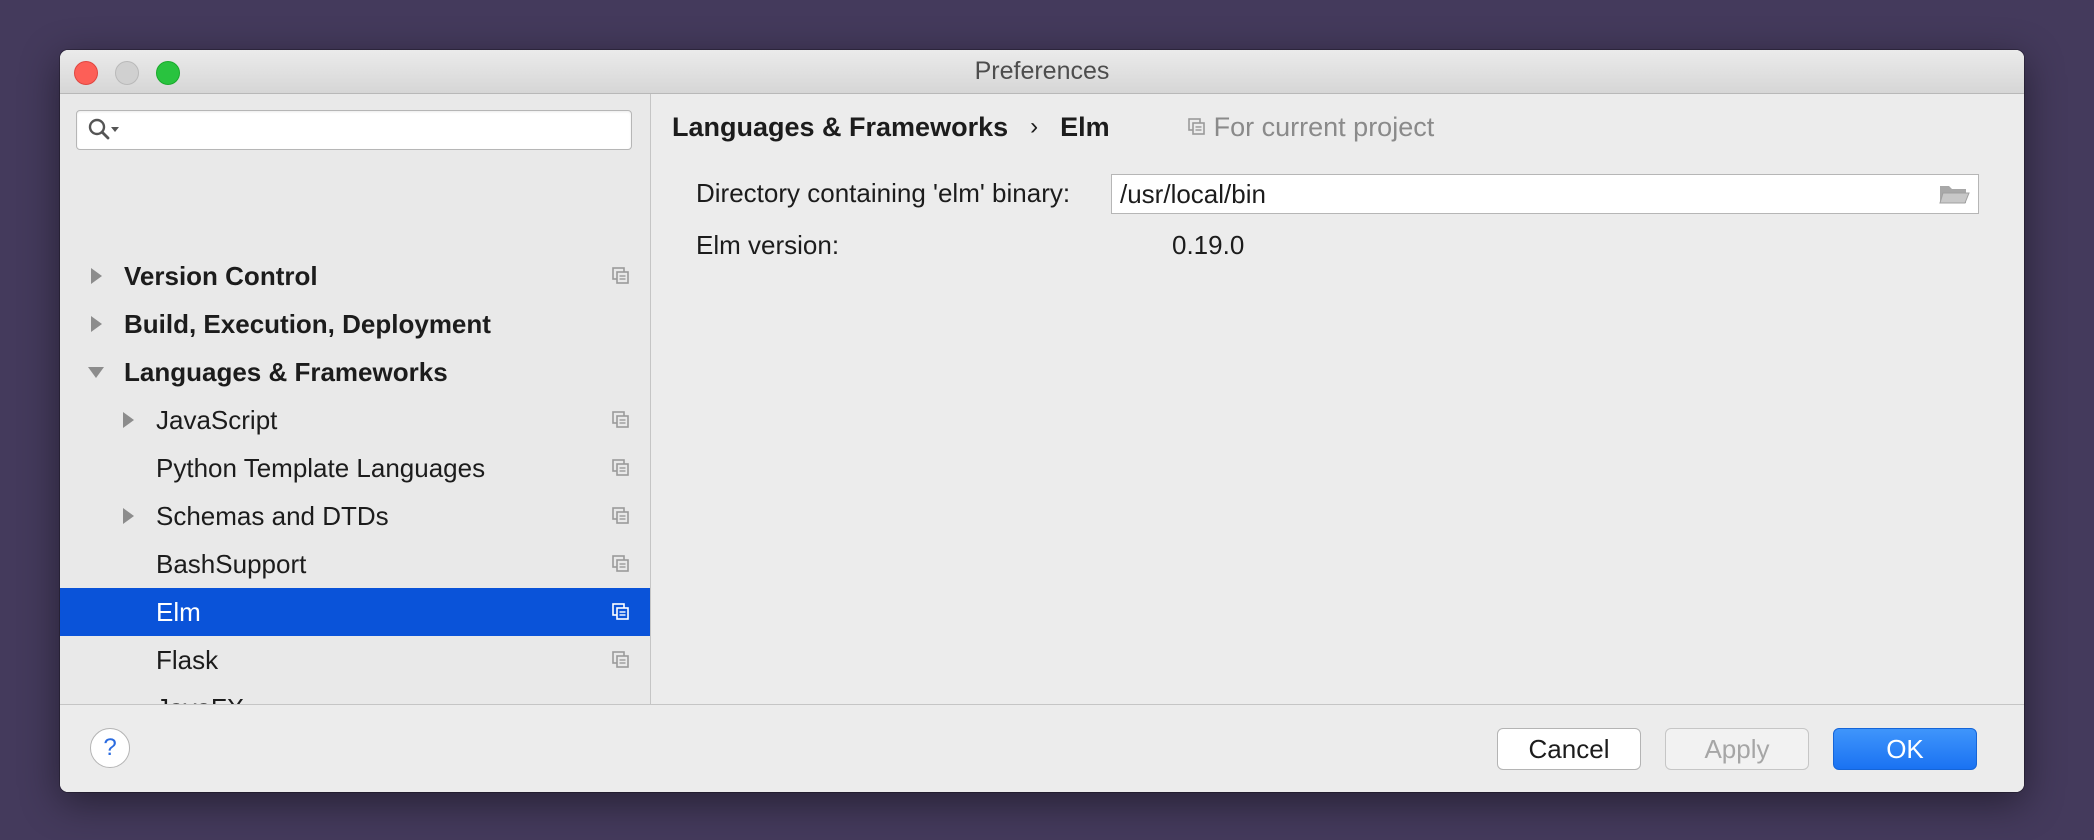 Image resolution: width=2094 pixels, height=840 pixels. I want to click on sidebar-item-build-execution-deployment: Build, Execution, Deployment, so click(355, 324).